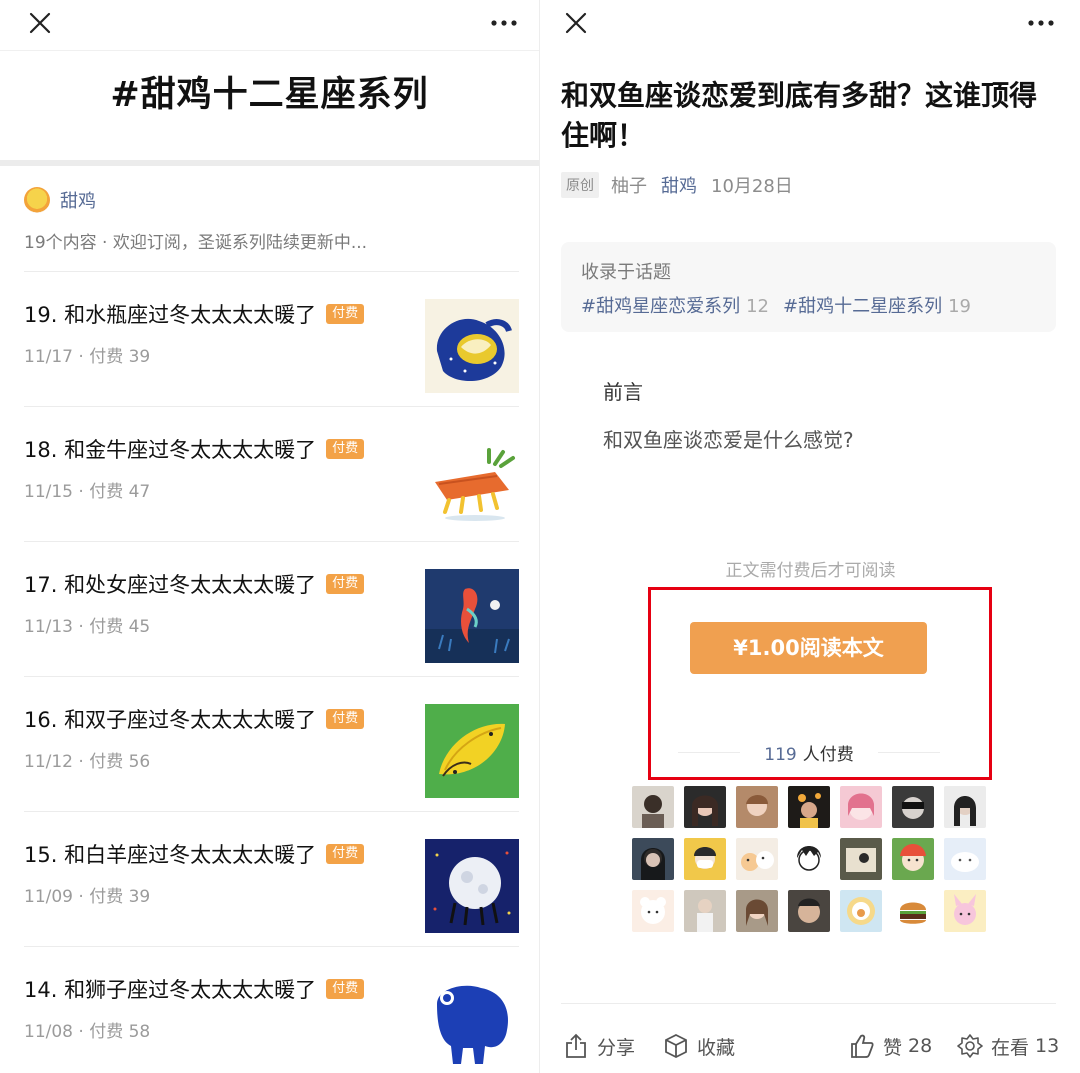  I want to click on item-title: 16. 和双子座过冬太太太太暖了, so click(170, 720).